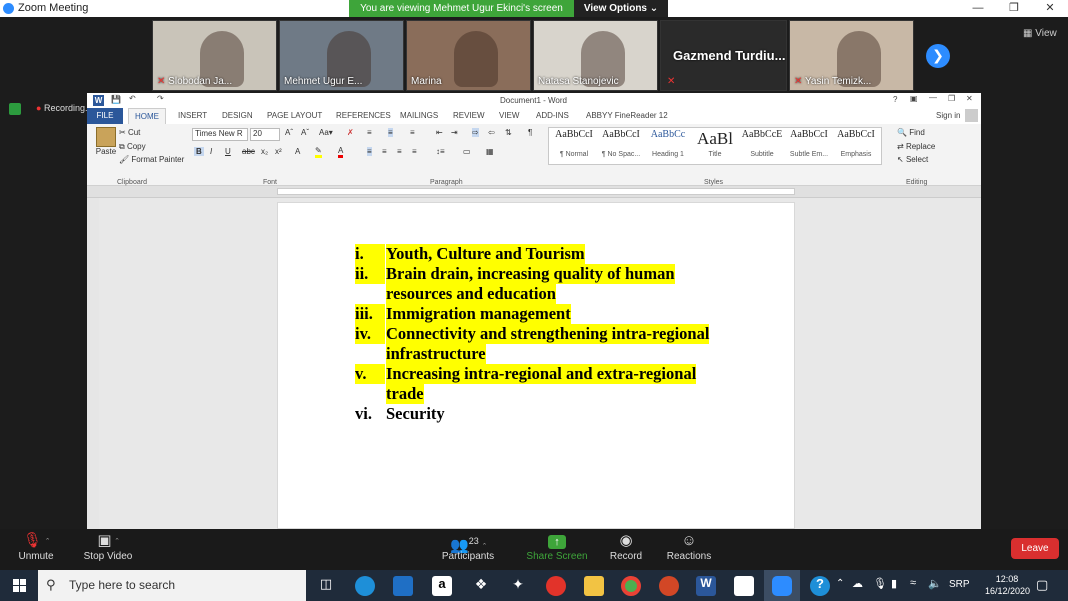  What do you see at coordinates (38, 545) in the screenshot?
I see `unmute-button: 🎙 ˆ Unmute` at bounding box center [38, 545].